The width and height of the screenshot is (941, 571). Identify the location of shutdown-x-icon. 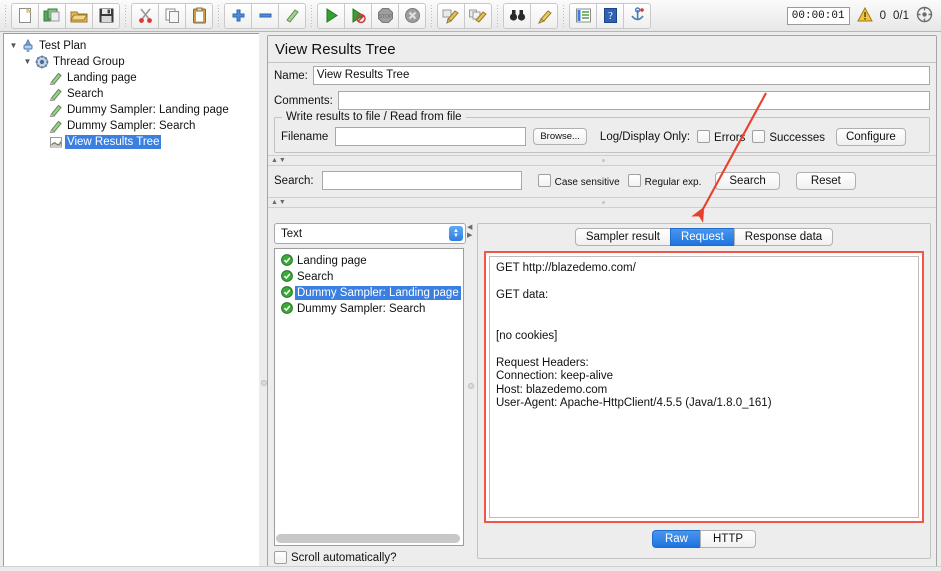
(412, 15).